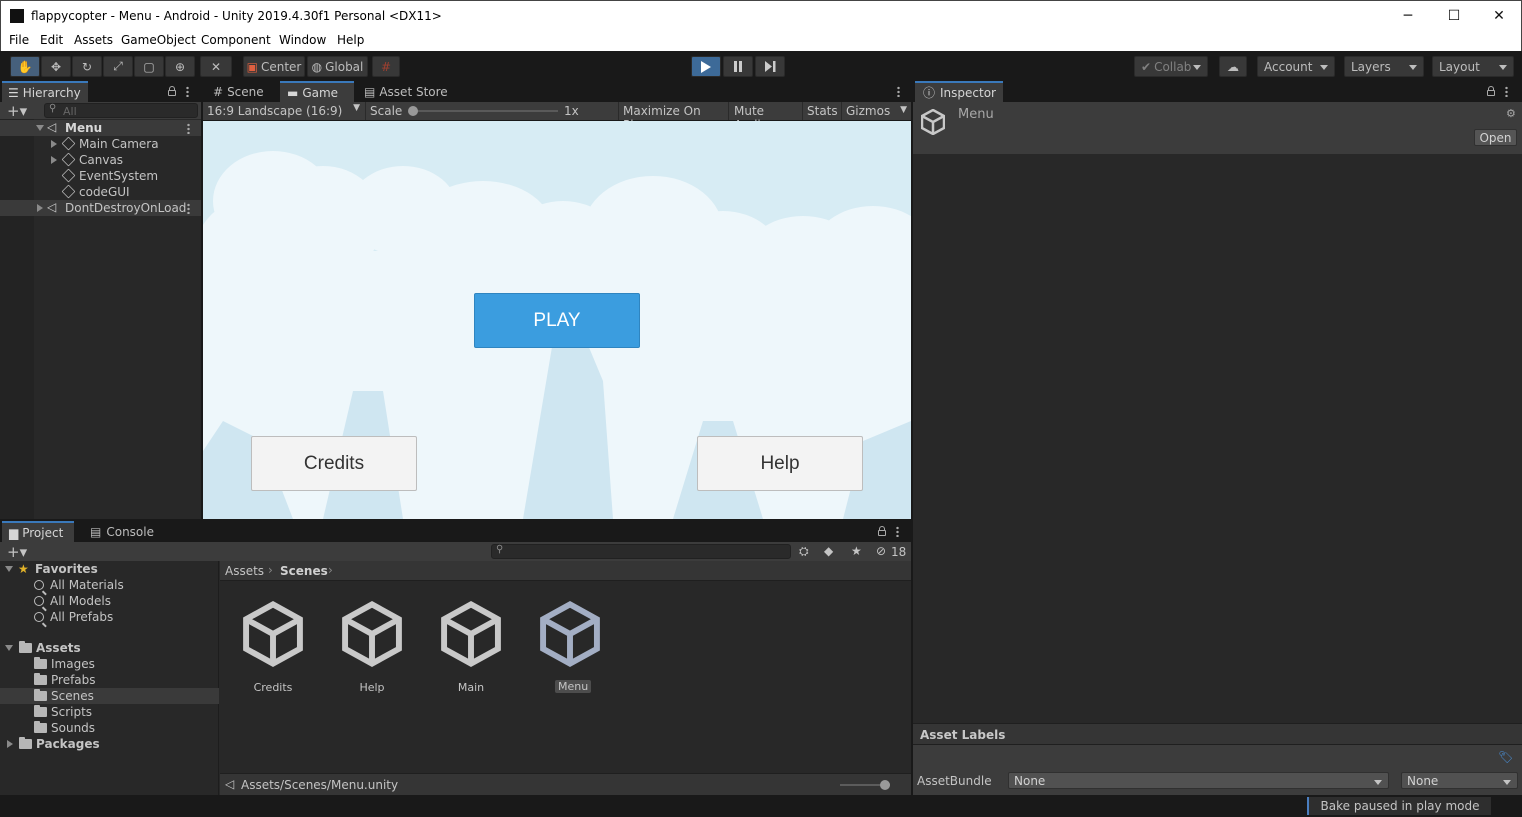  Describe the element at coordinates (330, 570) in the screenshot. I see `chevron-right-icon: ›` at that location.